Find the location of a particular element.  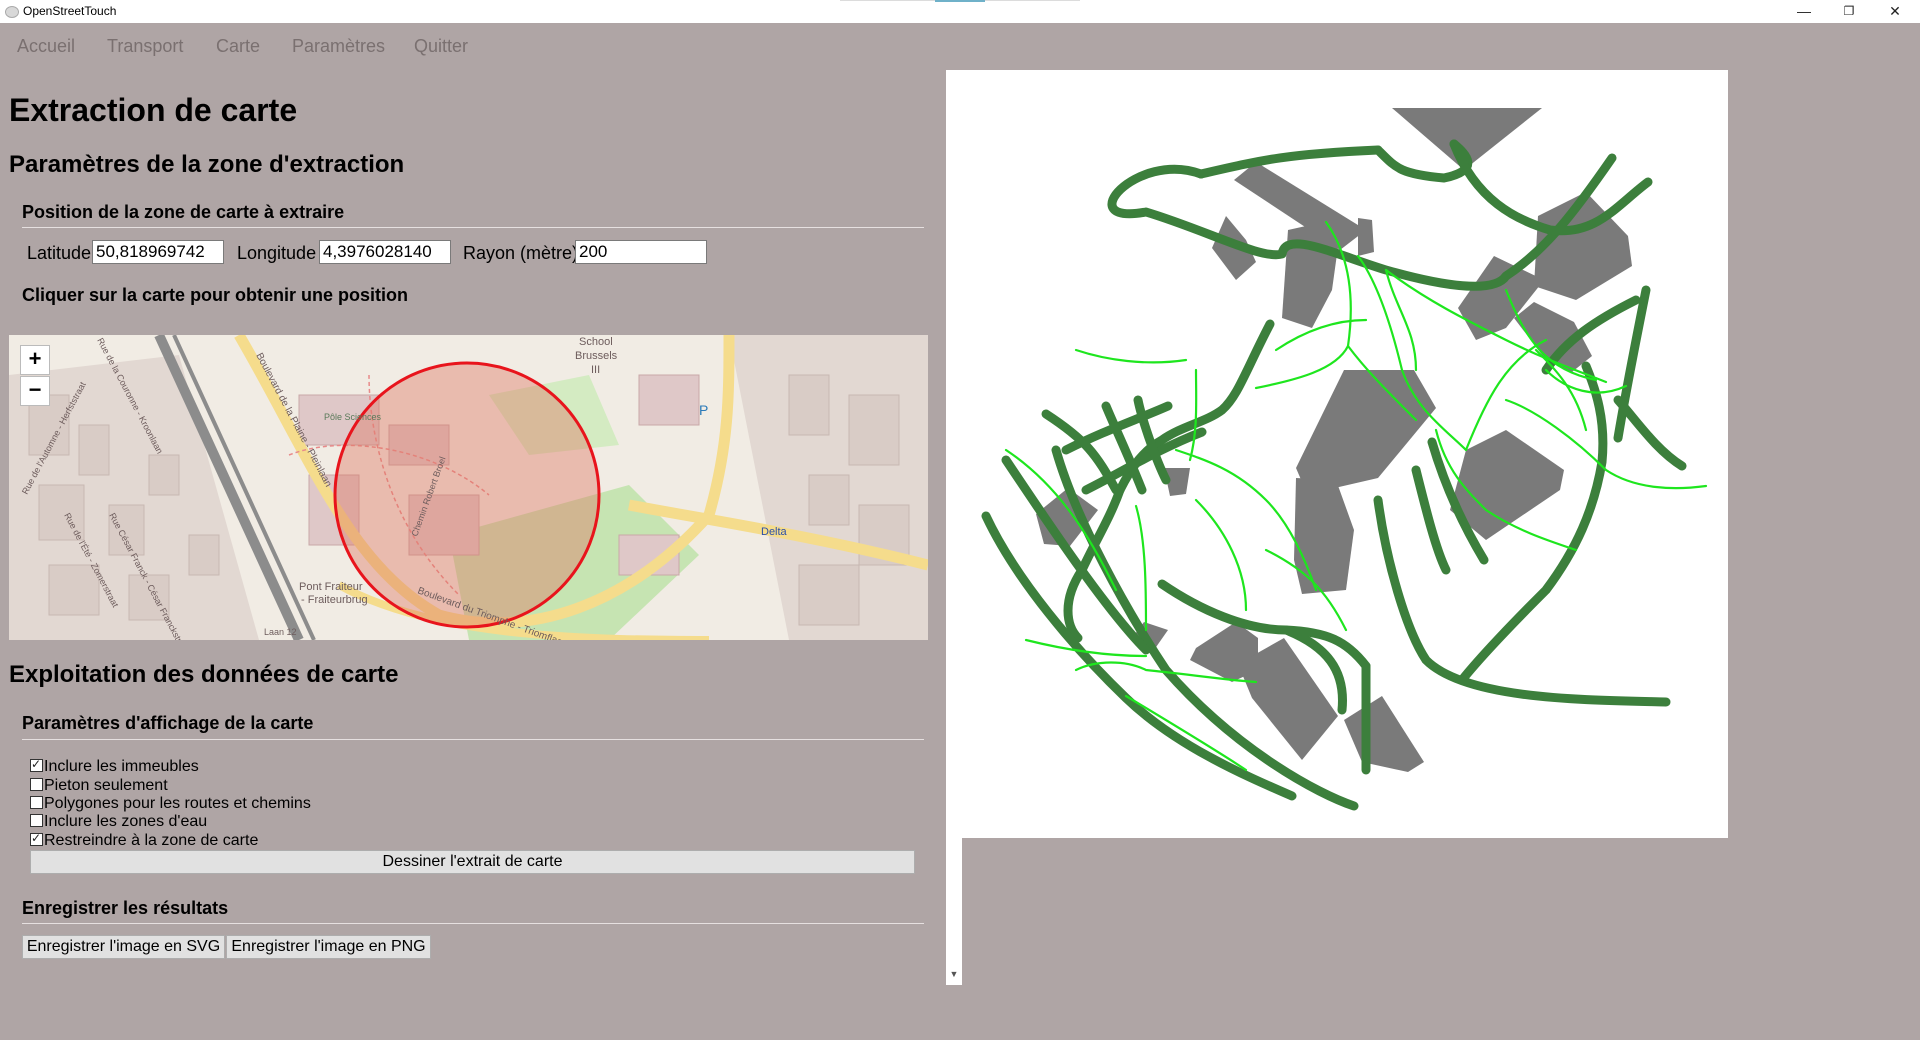

option-polygons-roads: Polygones pour les routes et chemins is located at coordinates (170, 804).